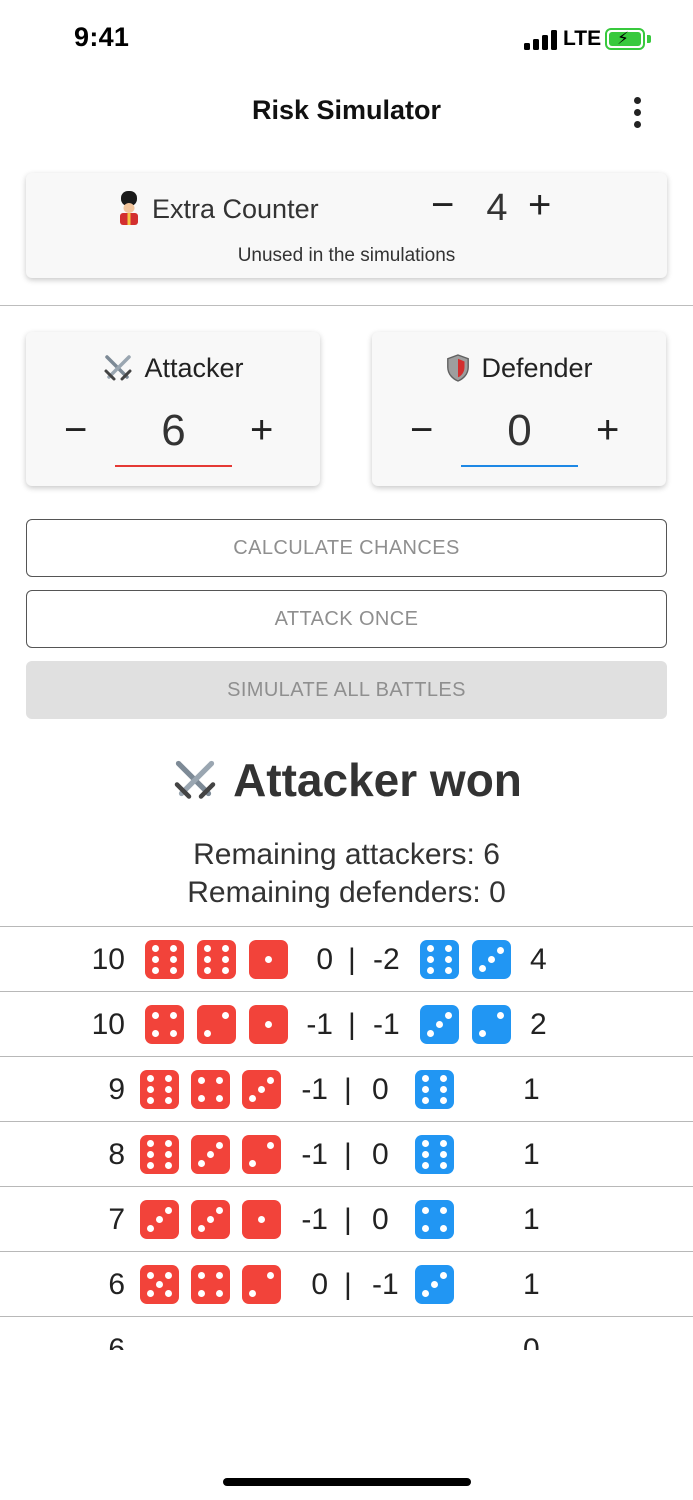  Describe the element at coordinates (118, 368) in the screenshot. I see `crossed-swords-icon` at that location.